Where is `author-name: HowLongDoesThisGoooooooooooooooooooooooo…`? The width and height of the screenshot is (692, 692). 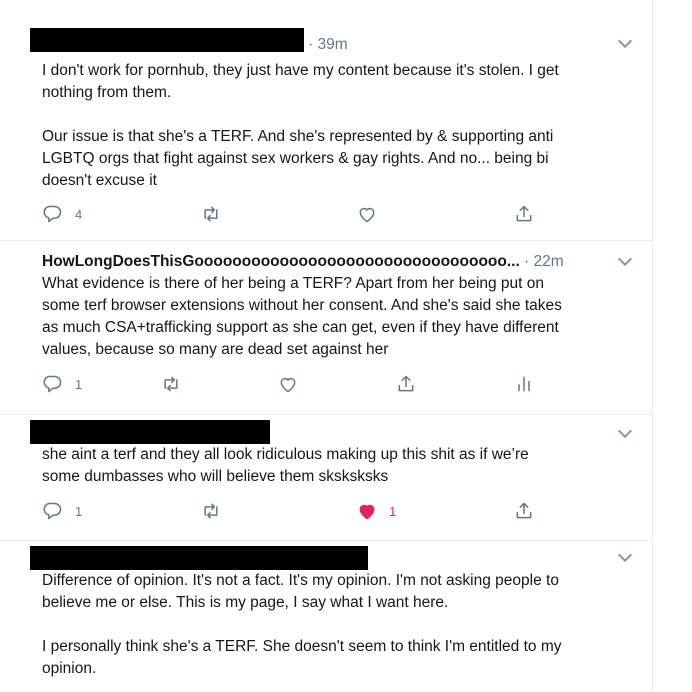 author-name: HowLongDoesThisGoooooooooooooooooooooooo… is located at coordinates (281, 261).